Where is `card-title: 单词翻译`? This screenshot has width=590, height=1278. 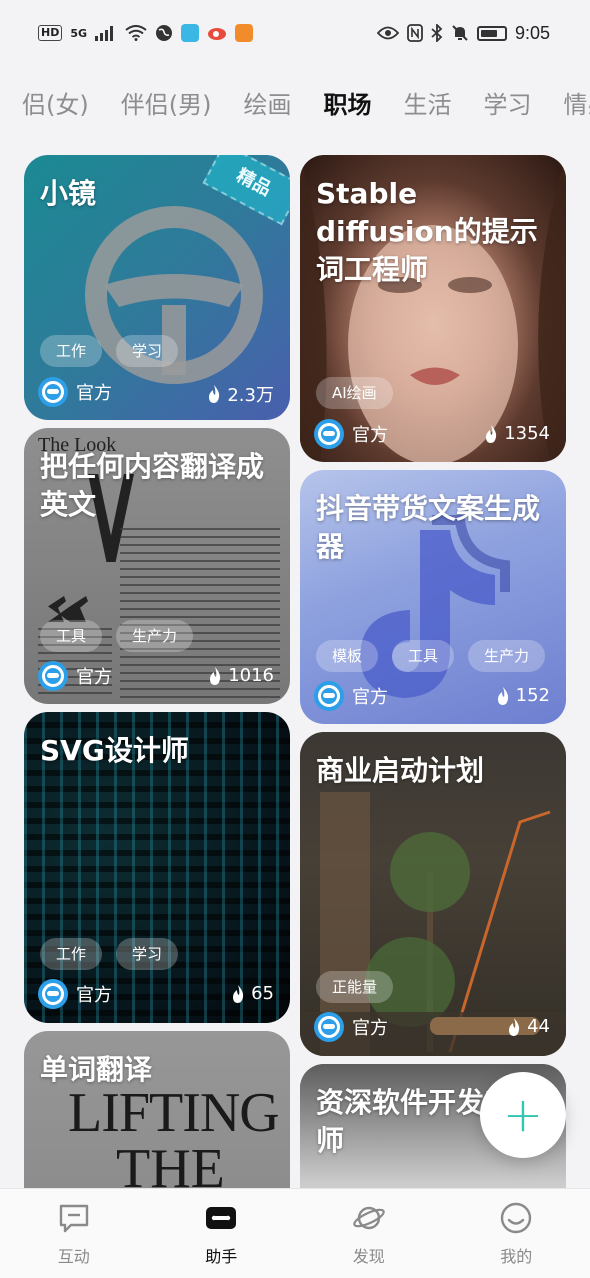
card-title: 单词翻译 is located at coordinates (96, 1069).